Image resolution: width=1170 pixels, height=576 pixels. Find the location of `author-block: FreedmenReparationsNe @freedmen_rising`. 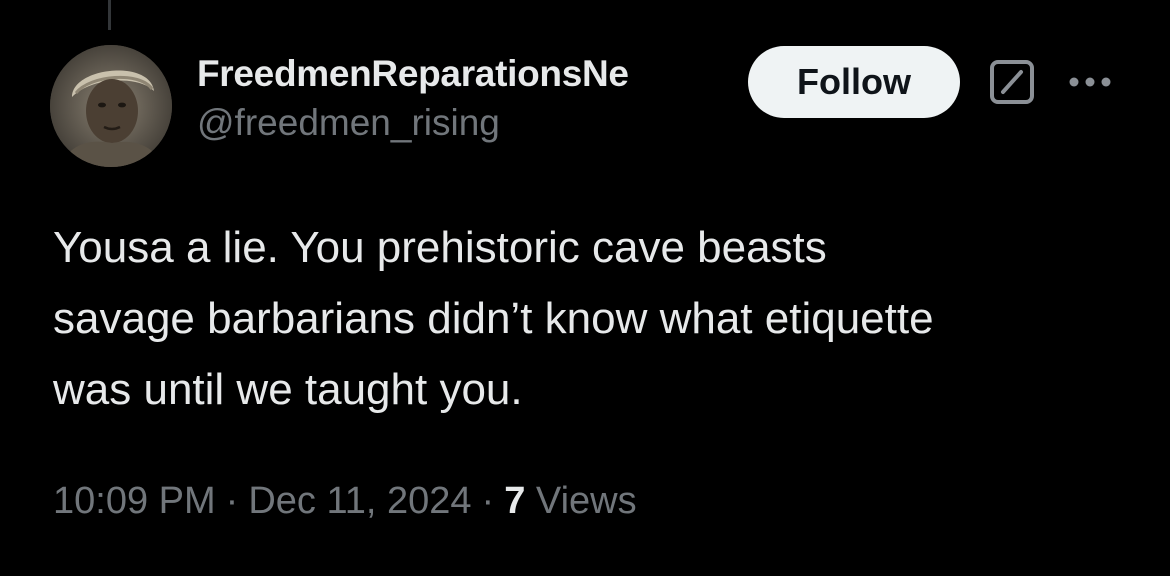

author-block: FreedmenReparationsNe @freedmen_rising is located at coordinates (467, 97).